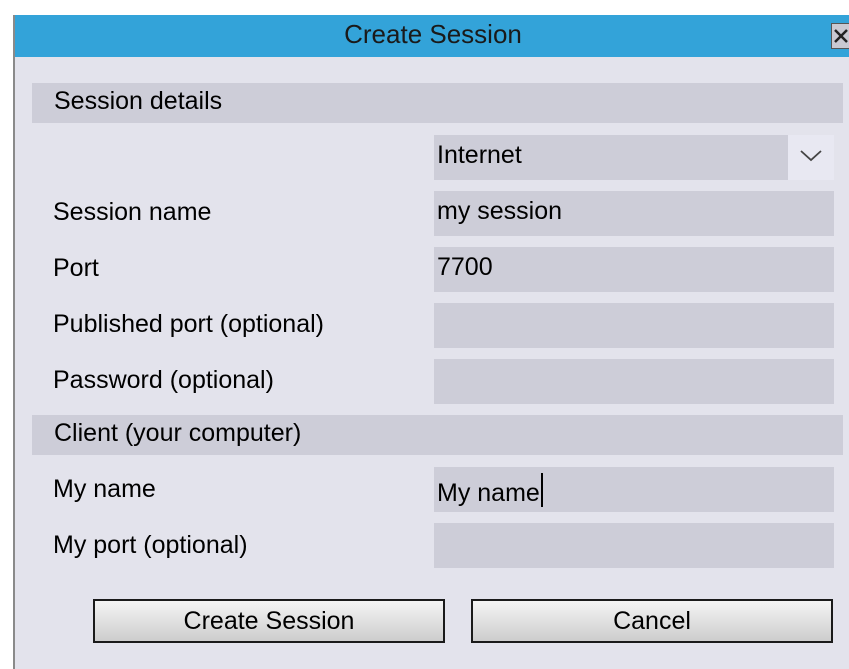 Image resolution: width=849 pixels, height=669 pixels. I want to click on session-name-input: my session, so click(634, 213).